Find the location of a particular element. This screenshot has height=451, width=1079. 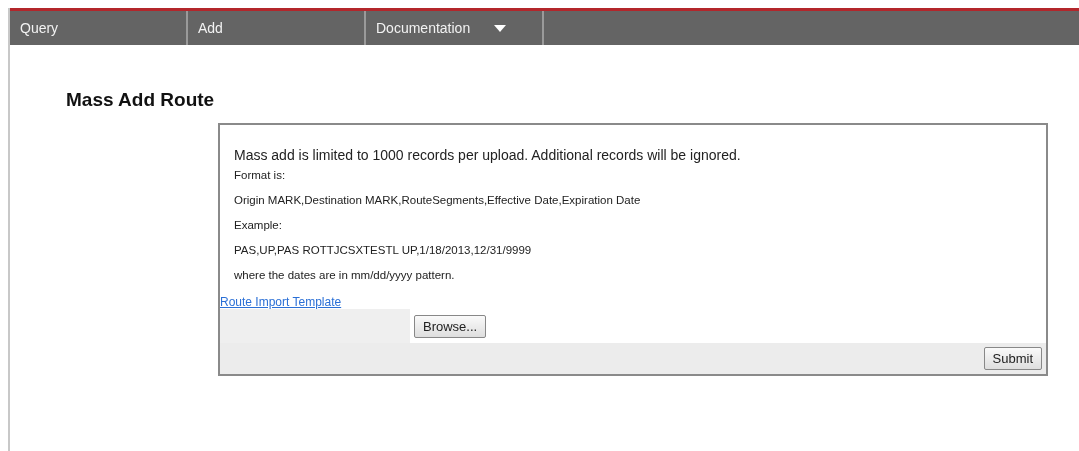

caret-icon is located at coordinates (500, 28).